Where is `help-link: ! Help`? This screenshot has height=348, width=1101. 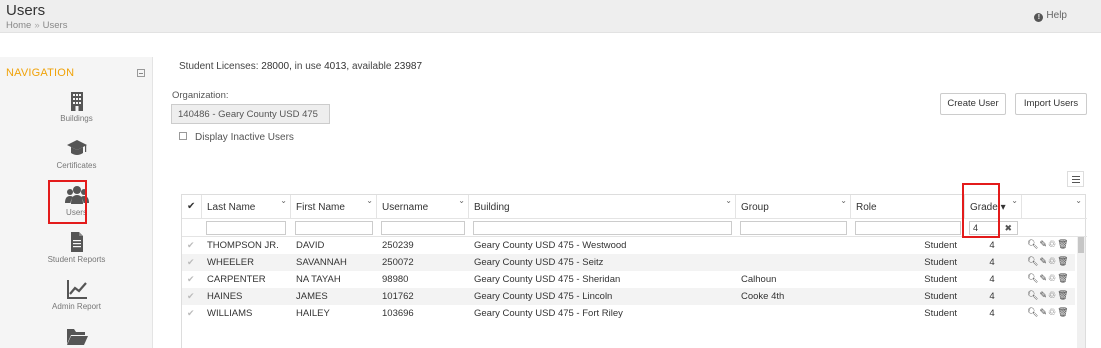
help-link: ! Help is located at coordinates (1050, 16).